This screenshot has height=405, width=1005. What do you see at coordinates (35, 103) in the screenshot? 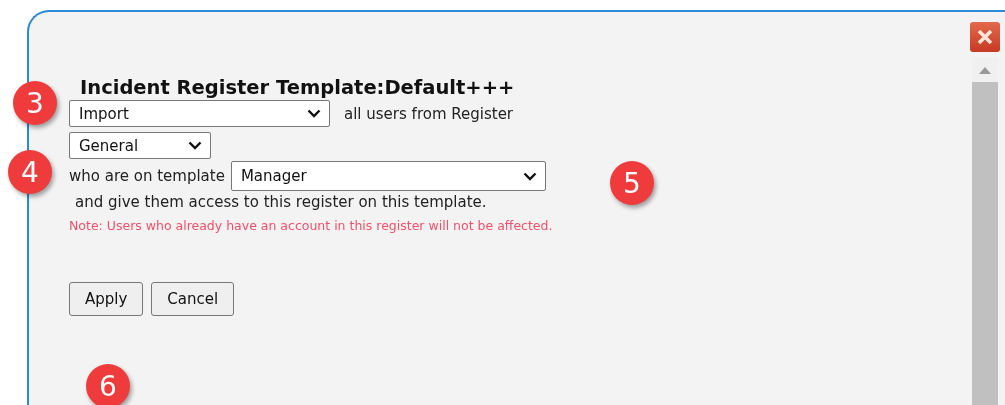
I see `step-number-badge: 3` at bounding box center [35, 103].